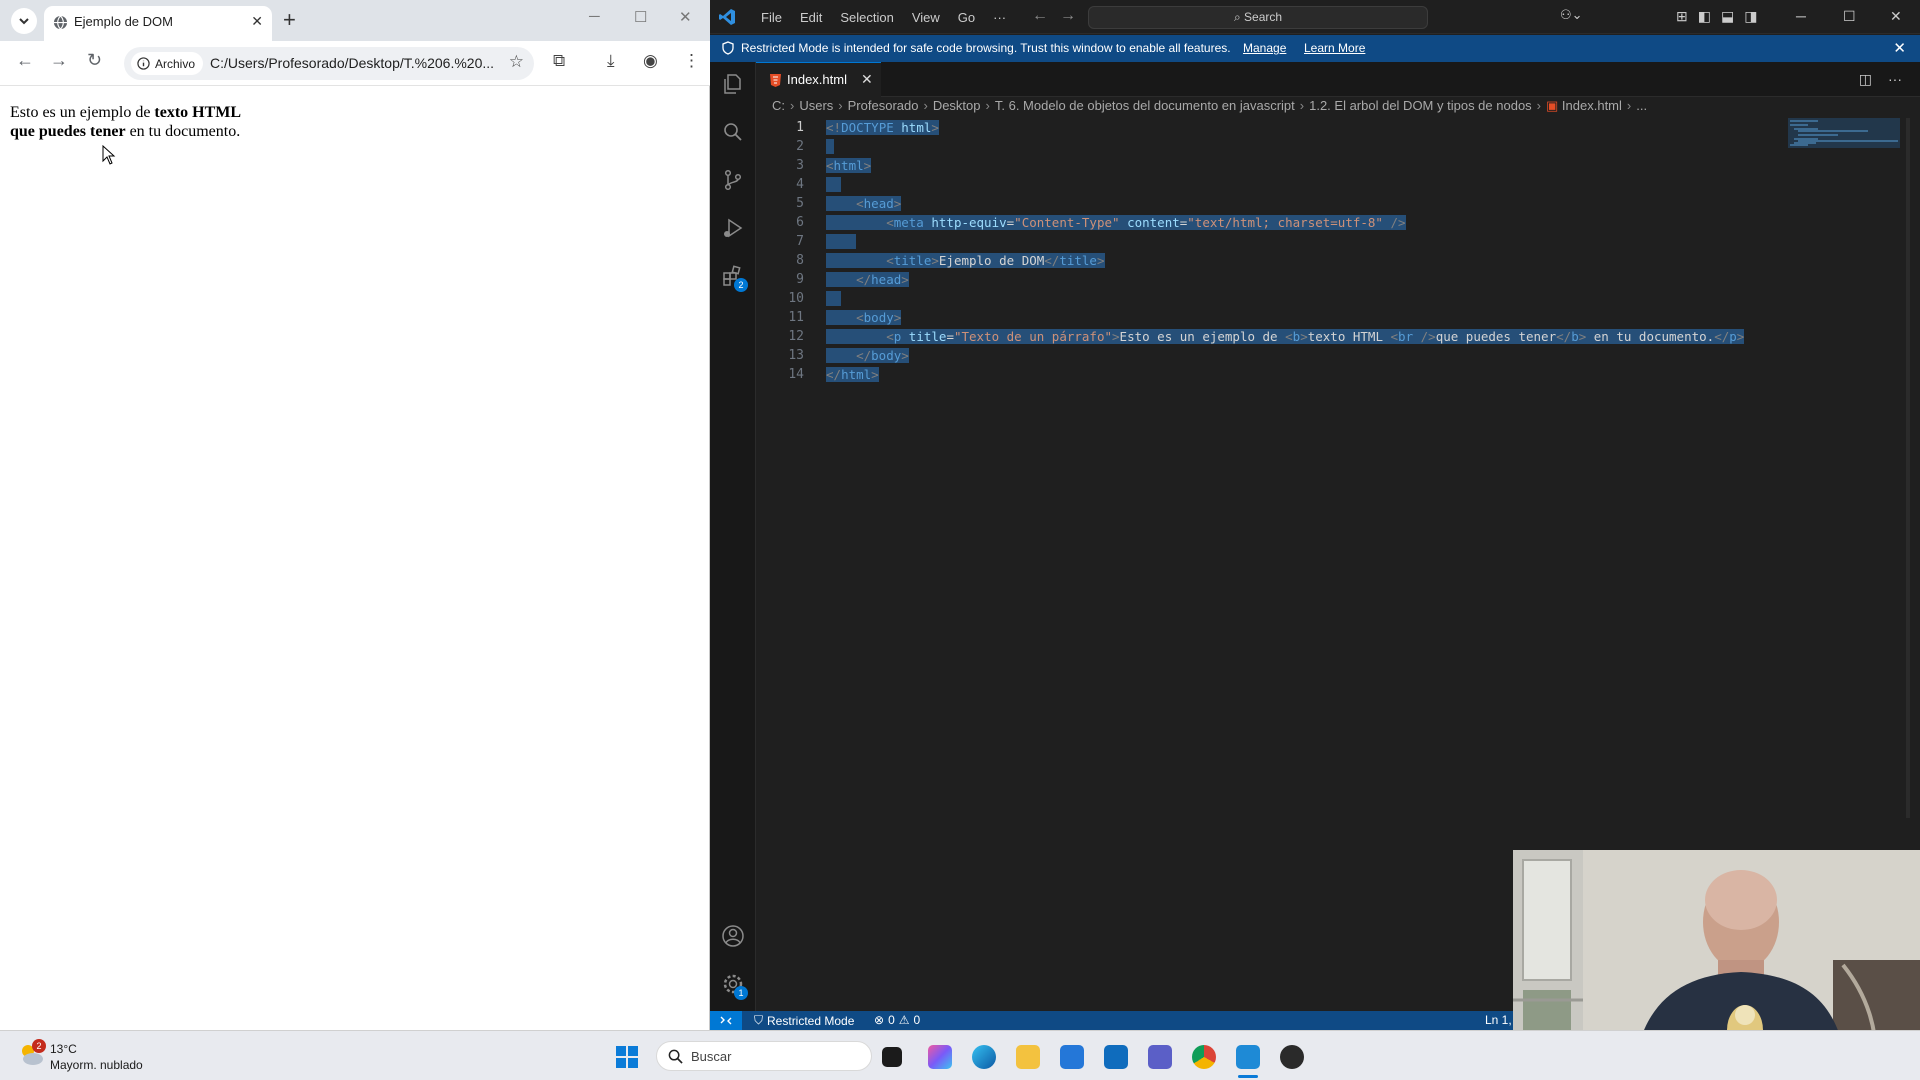  Describe the element at coordinates (1592, 105) in the screenshot. I see `breadcrumb-item: Index.html` at that location.